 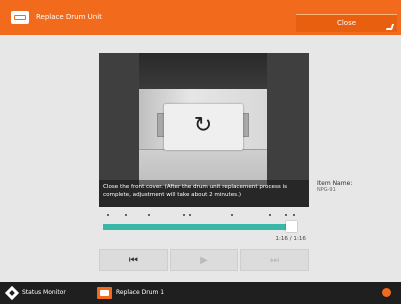 What do you see at coordinates (326, 190) in the screenshot?
I see `item-name-value: NPG-91` at bounding box center [326, 190].